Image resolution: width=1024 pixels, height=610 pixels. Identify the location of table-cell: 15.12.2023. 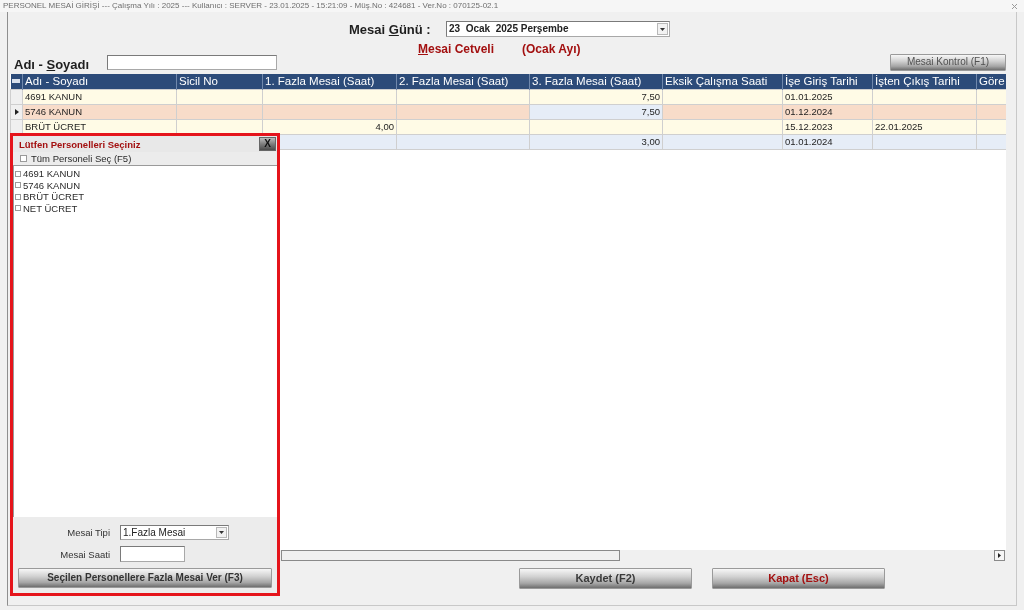
(827, 126).